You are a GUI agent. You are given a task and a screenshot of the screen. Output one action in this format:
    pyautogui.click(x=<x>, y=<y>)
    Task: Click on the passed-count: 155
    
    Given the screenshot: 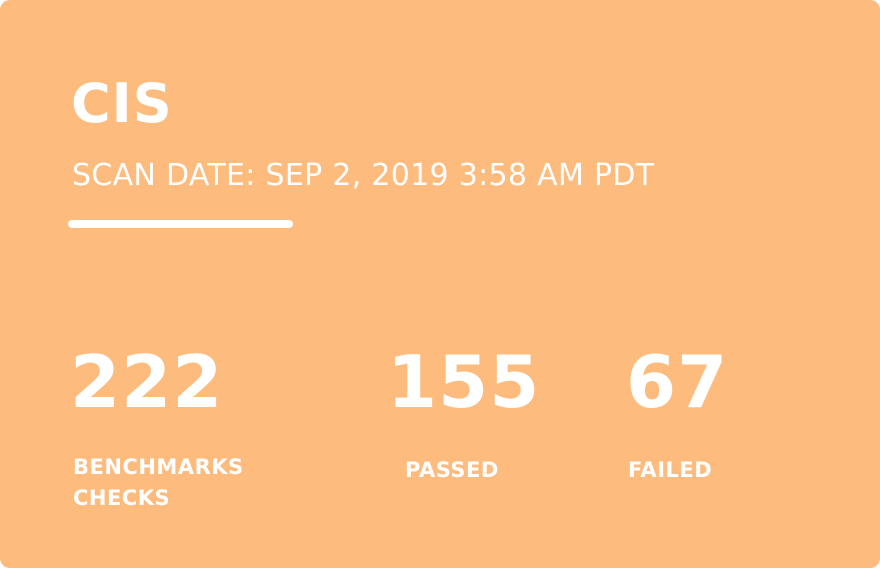 What is the action you would take?
    pyautogui.click(x=464, y=382)
    